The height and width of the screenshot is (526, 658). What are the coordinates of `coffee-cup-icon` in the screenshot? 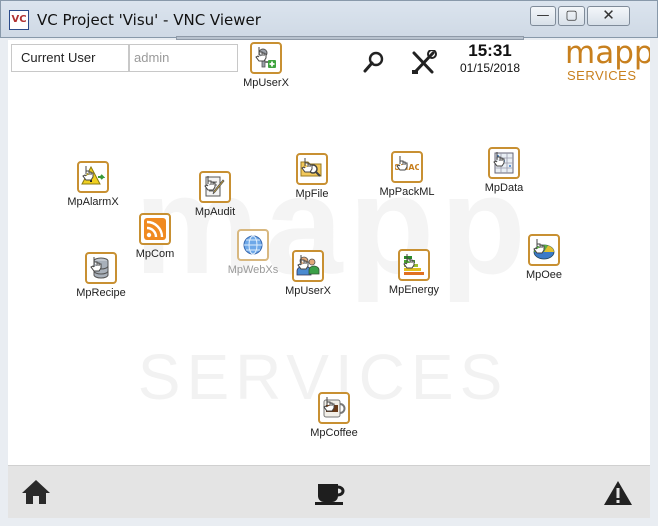 It's located at (330, 494).